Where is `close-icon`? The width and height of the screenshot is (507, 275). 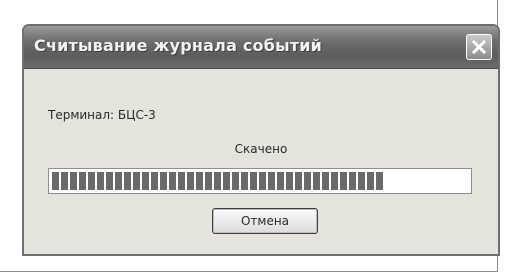
close-icon is located at coordinates (479, 47).